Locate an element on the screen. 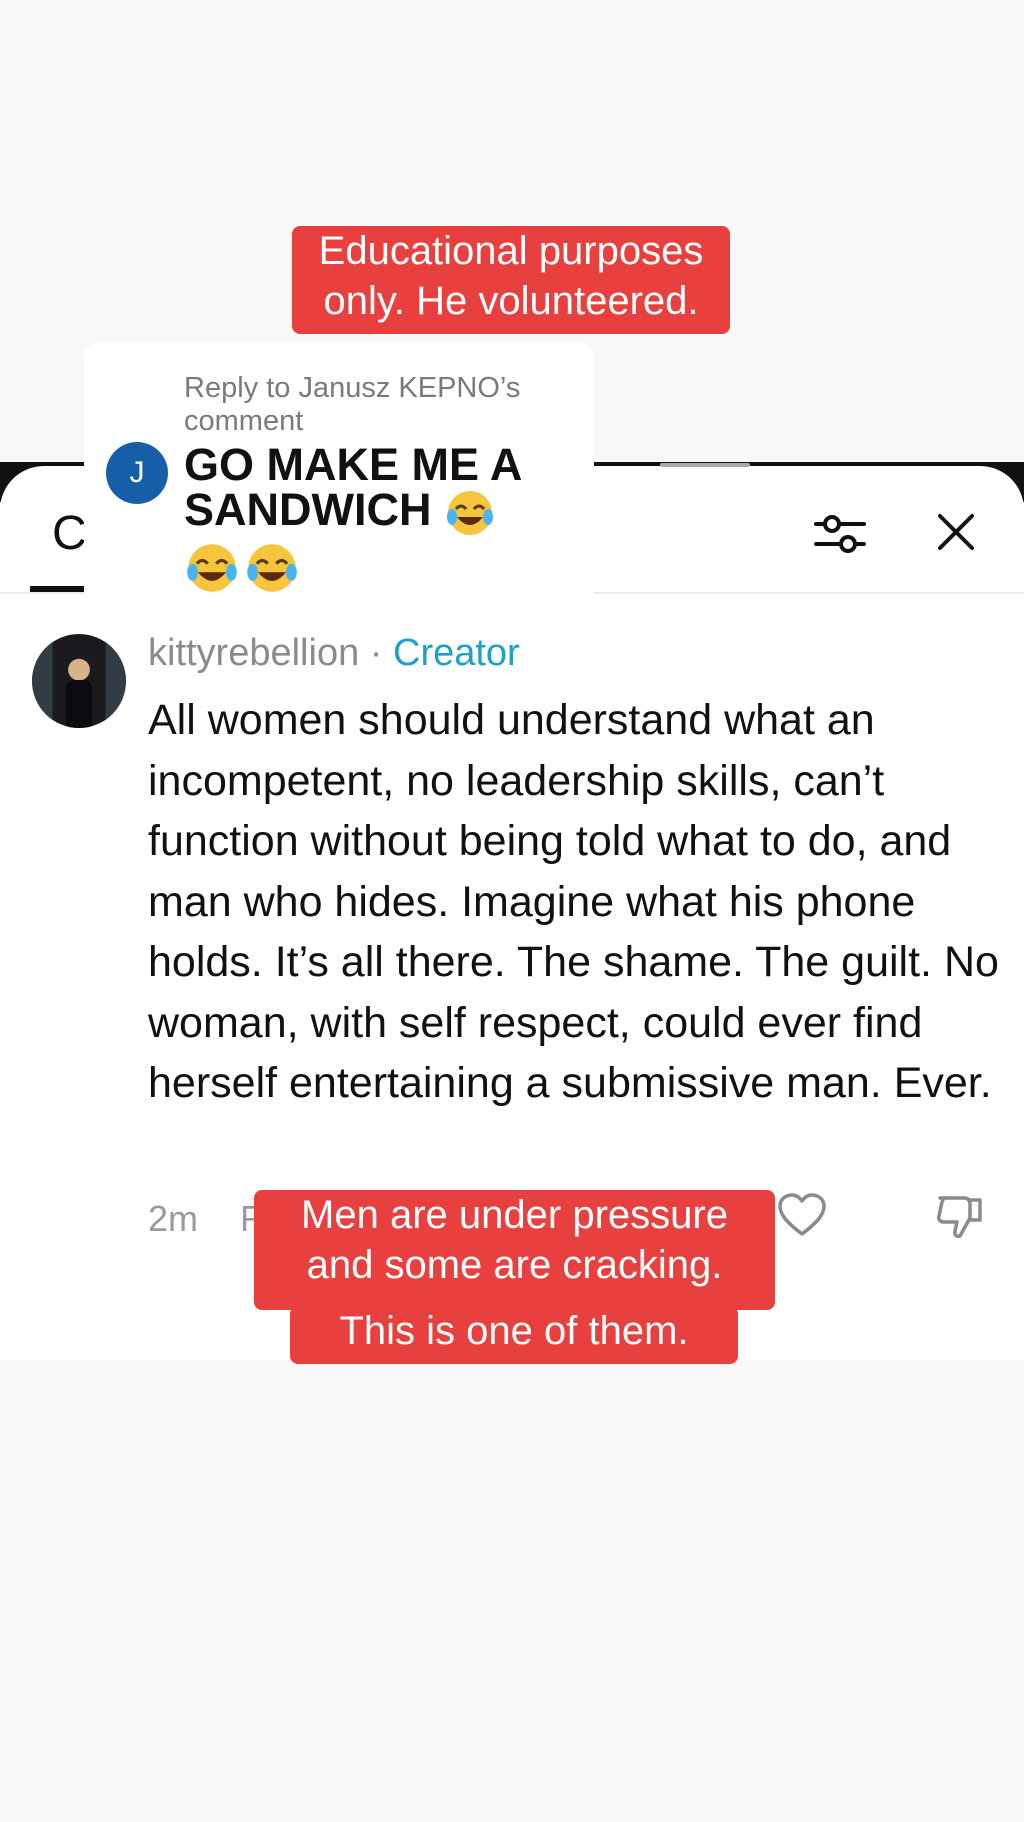 The image size is (1024, 1822). close-icon is located at coordinates (956, 532).